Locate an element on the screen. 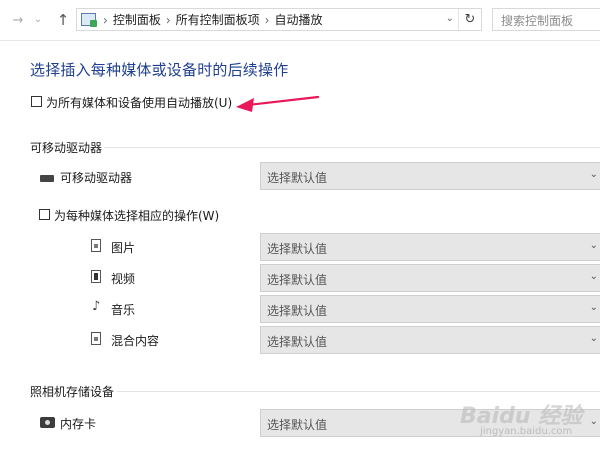 The image size is (600, 450). autoplay-all-label: 为所有媒体和设备使用自动播放(U) is located at coordinates (139, 102).